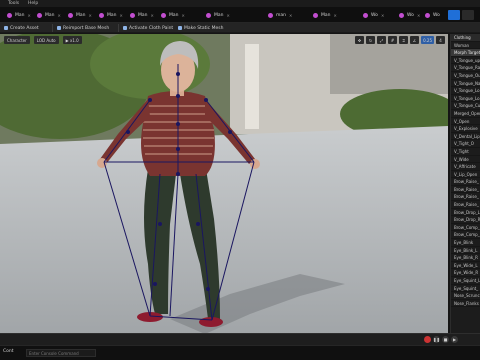 The height and width of the screenshot is (360, 480). Describe the element at coordinates (465, 106) in the screenshot. I see `morph-target-item: V_Tongue_Cu` at that location.